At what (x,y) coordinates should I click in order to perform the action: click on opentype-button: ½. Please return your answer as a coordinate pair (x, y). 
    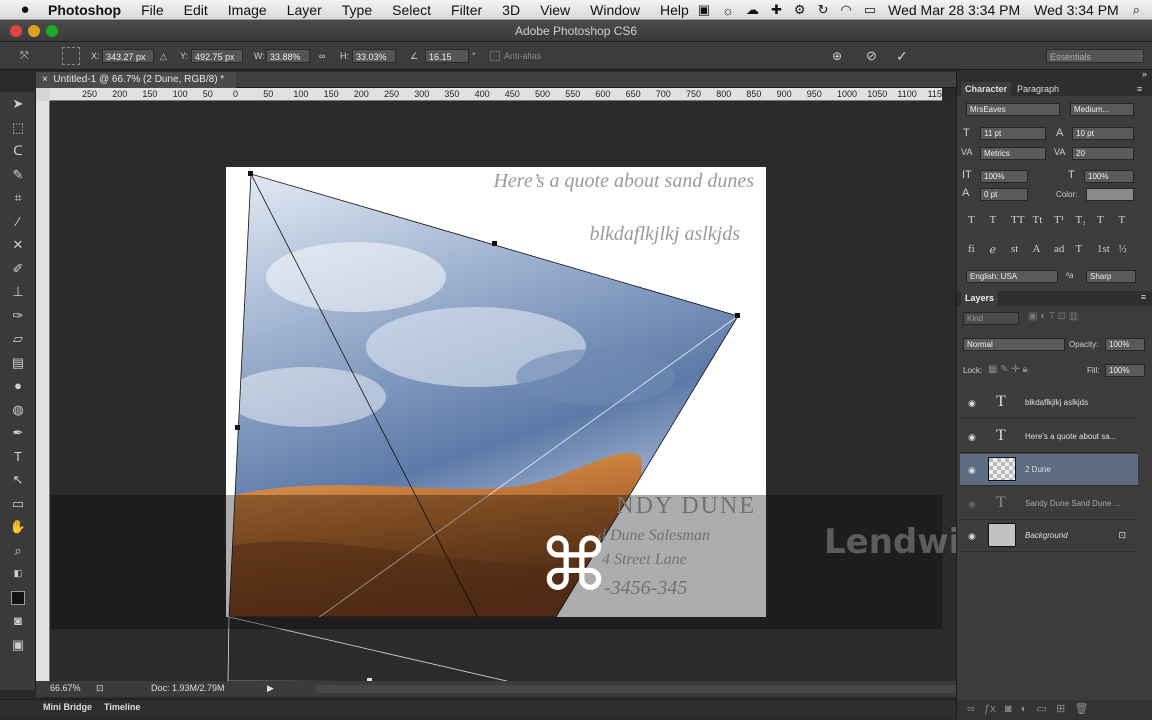
    Looking at the image, I should click on (1123, 249).